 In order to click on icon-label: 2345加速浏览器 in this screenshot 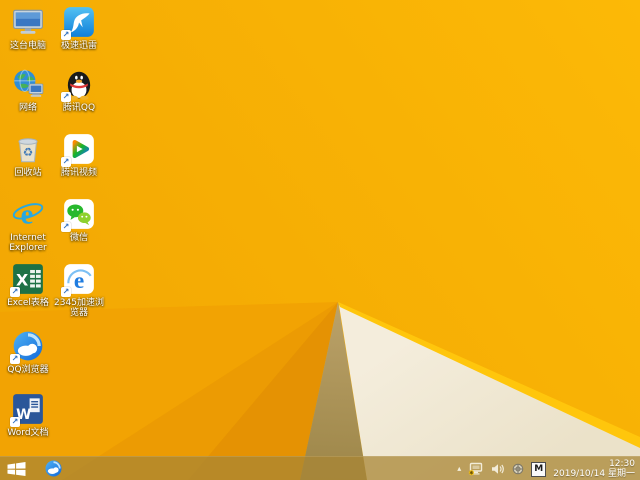, I will do `click(79, 308)`.